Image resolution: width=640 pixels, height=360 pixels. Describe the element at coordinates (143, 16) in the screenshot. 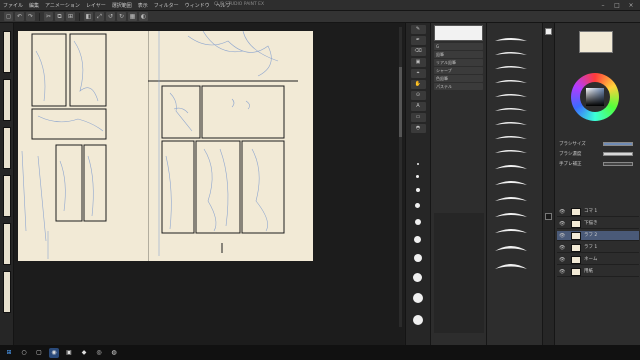

I see `color-mode-button: ◐` at that location.